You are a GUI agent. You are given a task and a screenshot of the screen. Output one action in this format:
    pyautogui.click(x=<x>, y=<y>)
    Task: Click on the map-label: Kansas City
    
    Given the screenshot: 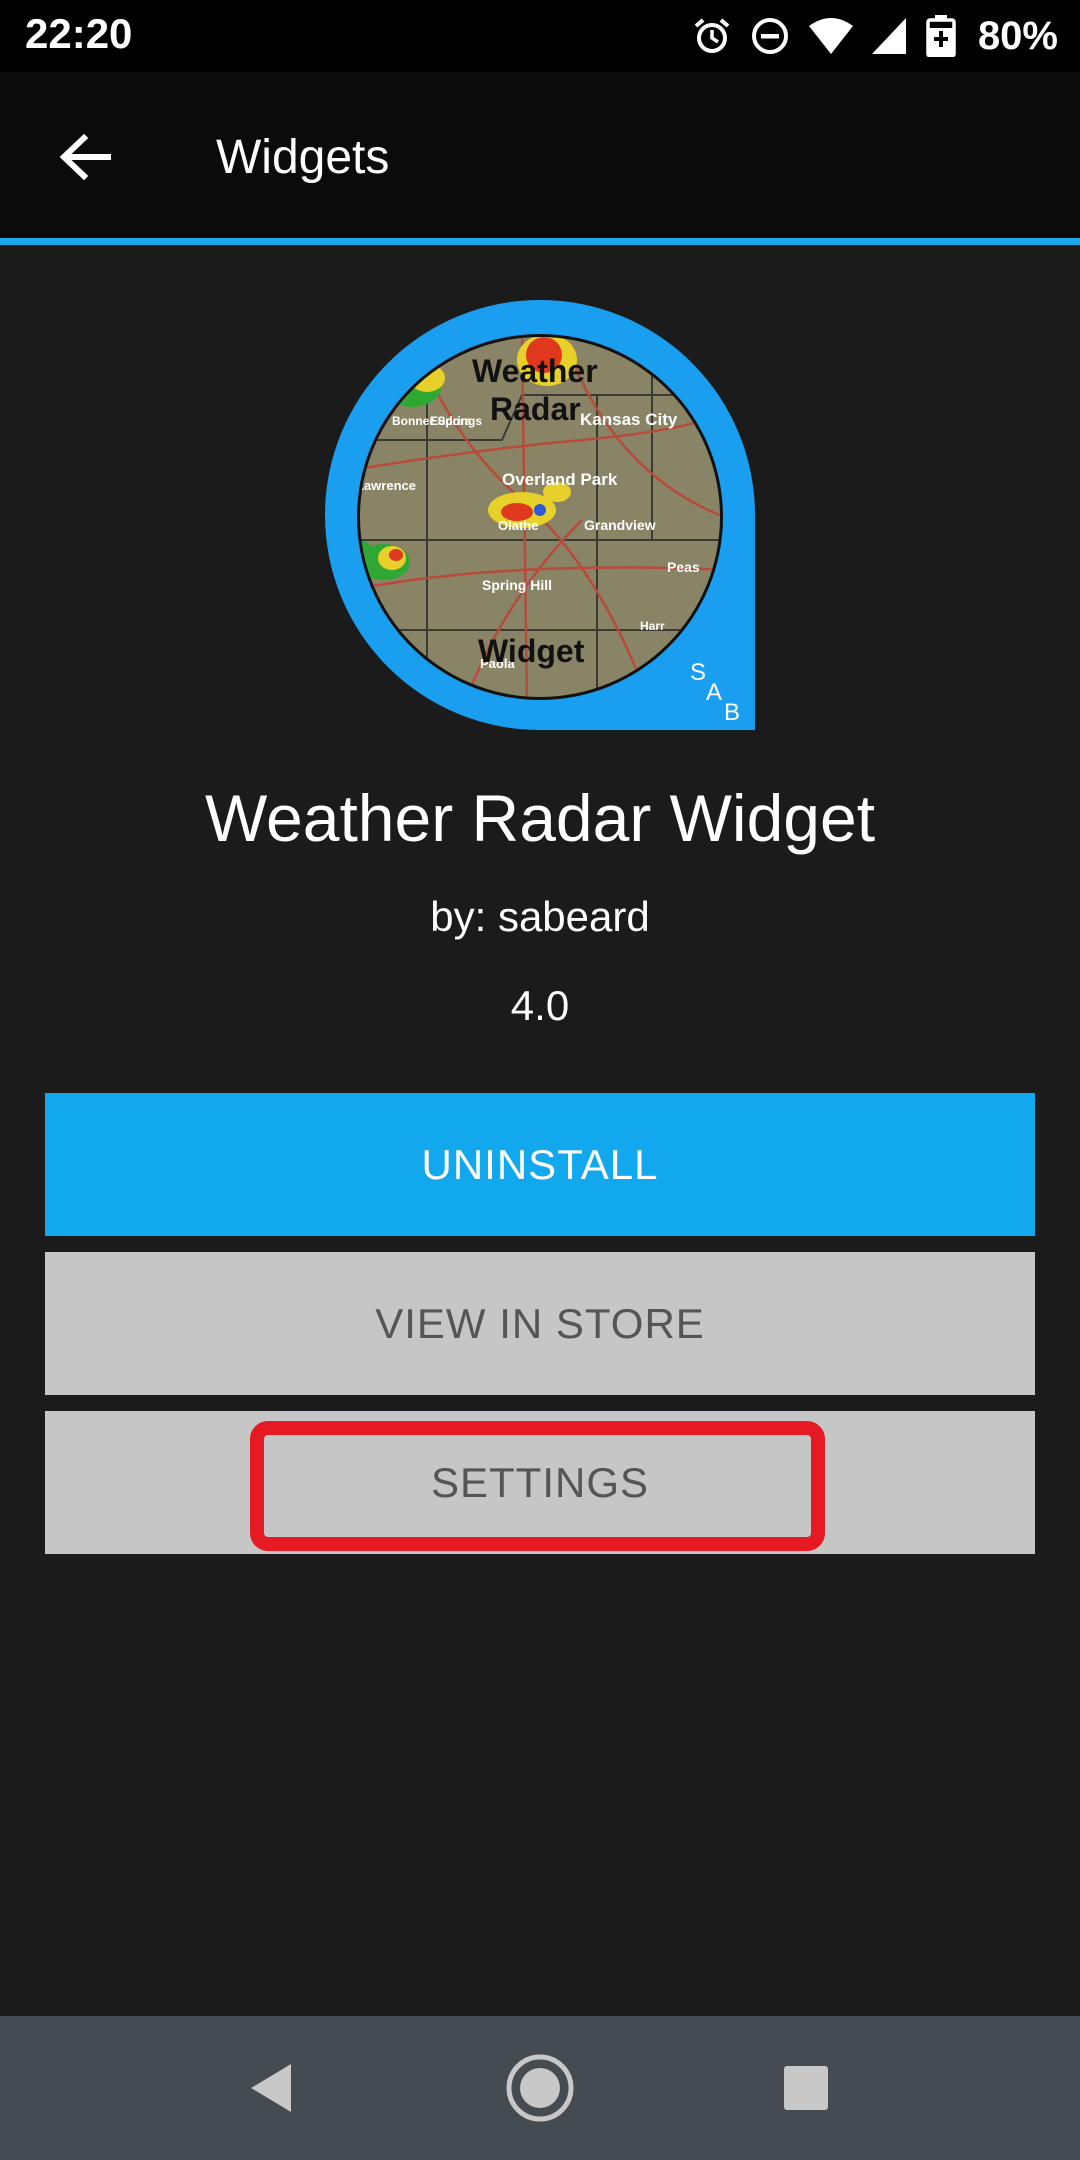 What is the action you would take?
    pyautogui.click(x=629, y=419)
    